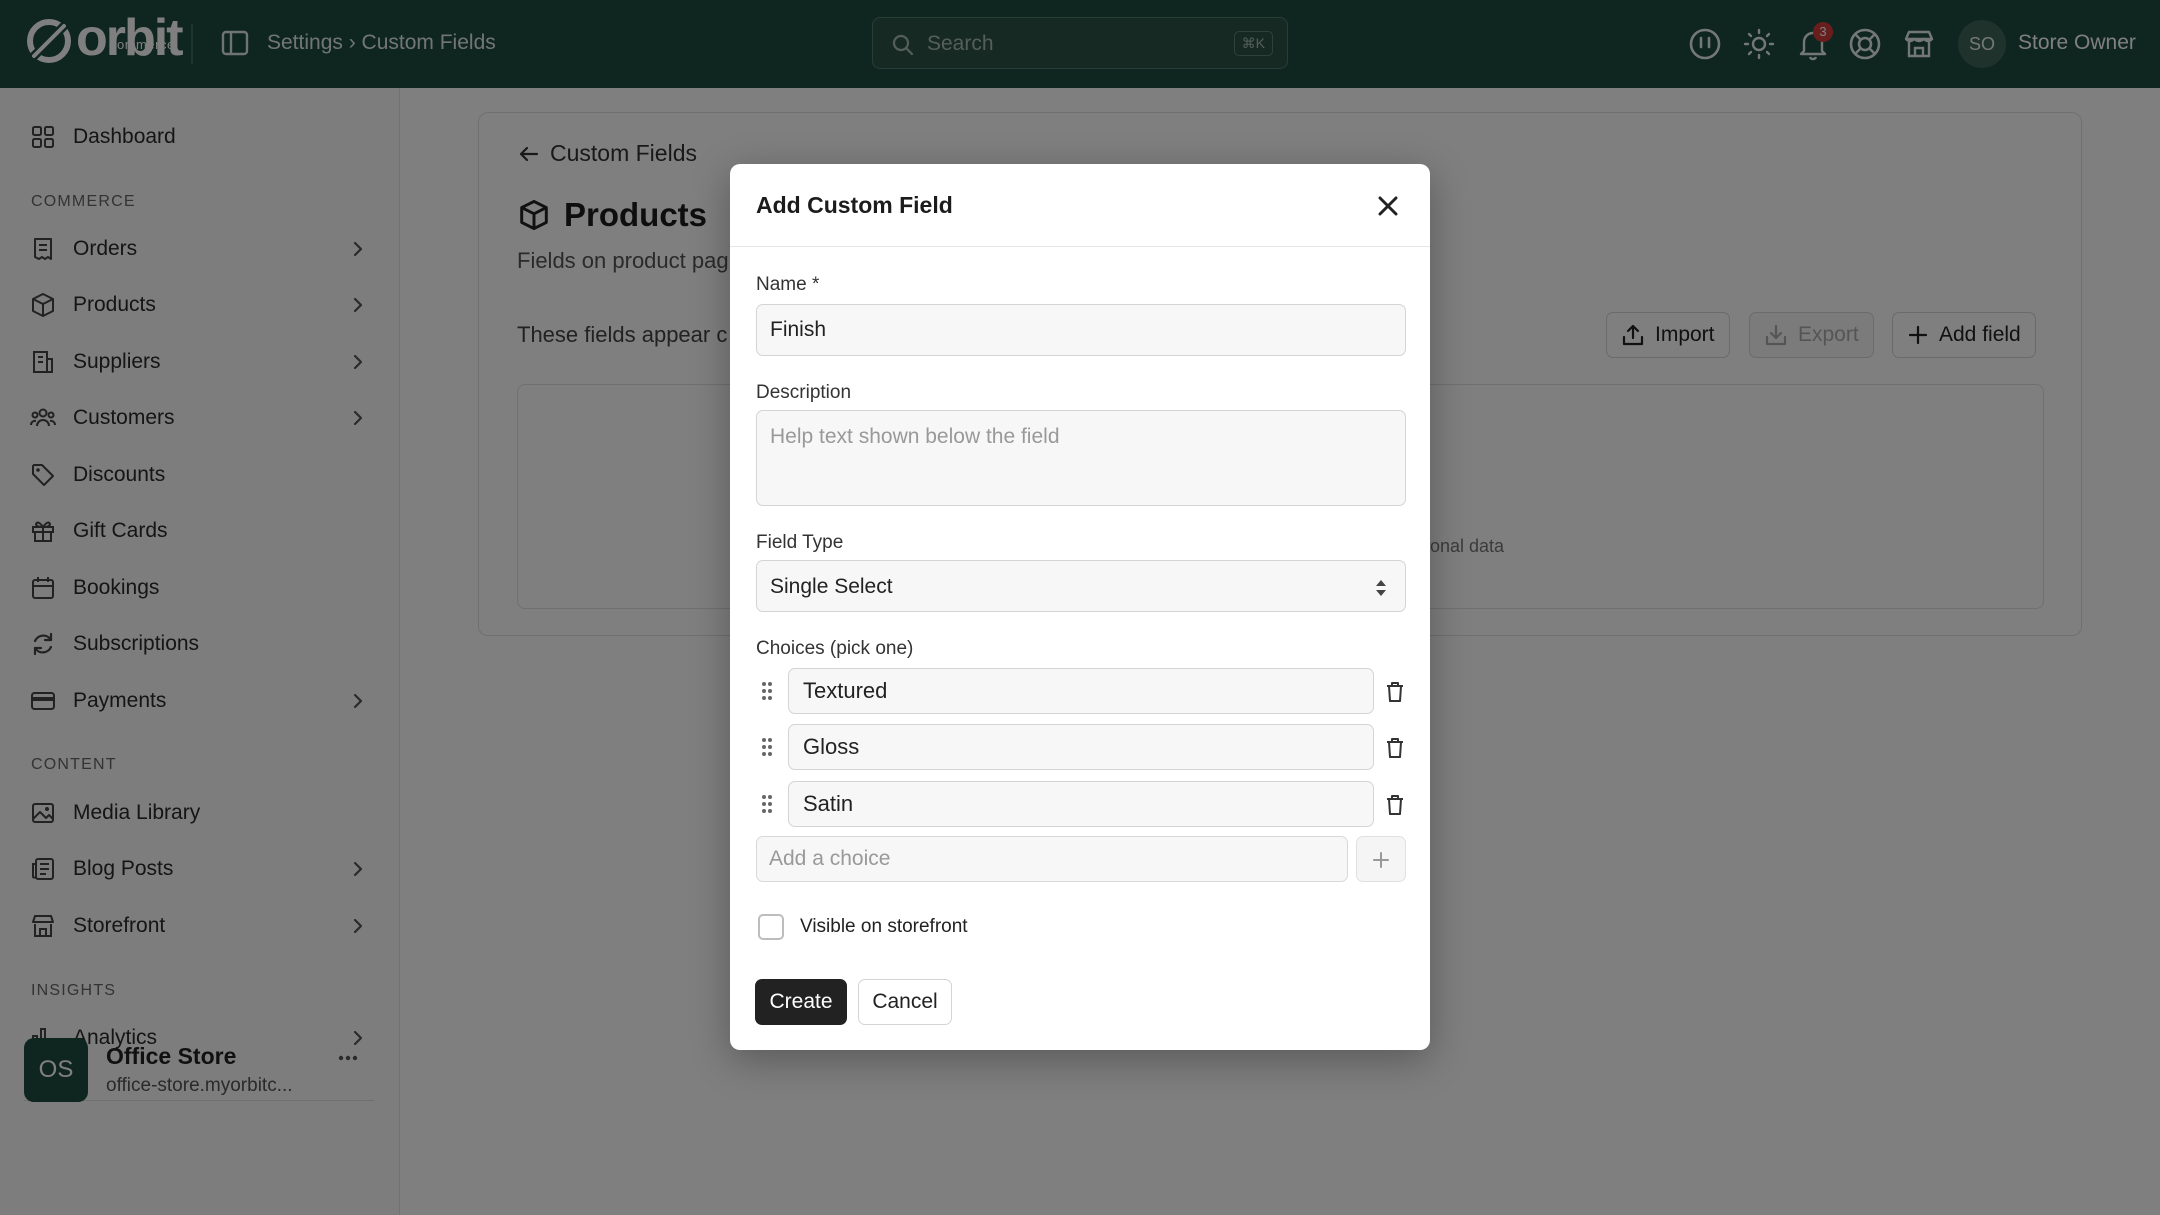  I want to click on select-arrows-icon, so click(1381, 588).